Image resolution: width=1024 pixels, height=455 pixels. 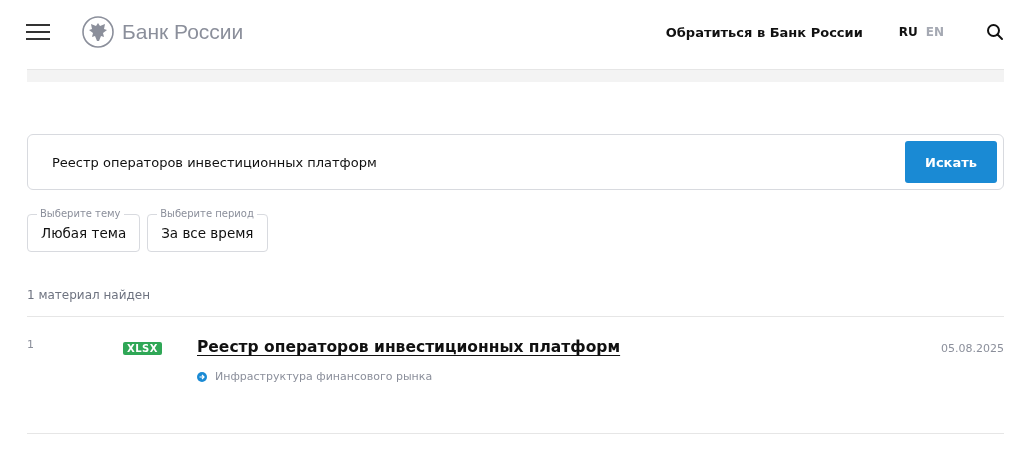 I want to click on search-button: Искать, so click(x=951, y=162).